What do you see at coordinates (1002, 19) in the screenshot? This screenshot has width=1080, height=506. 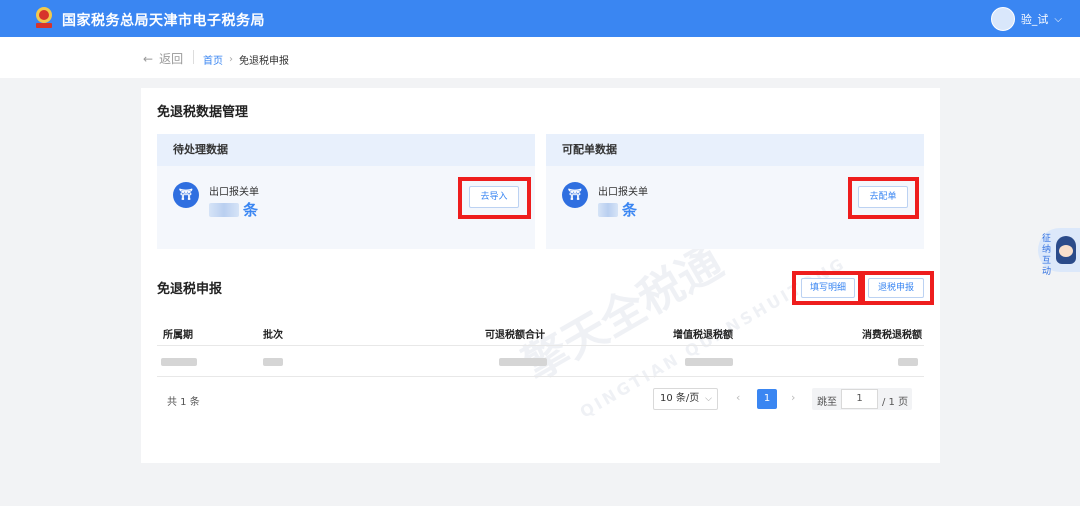 I see `avatar-icon` at bounding box center [1002, 19].